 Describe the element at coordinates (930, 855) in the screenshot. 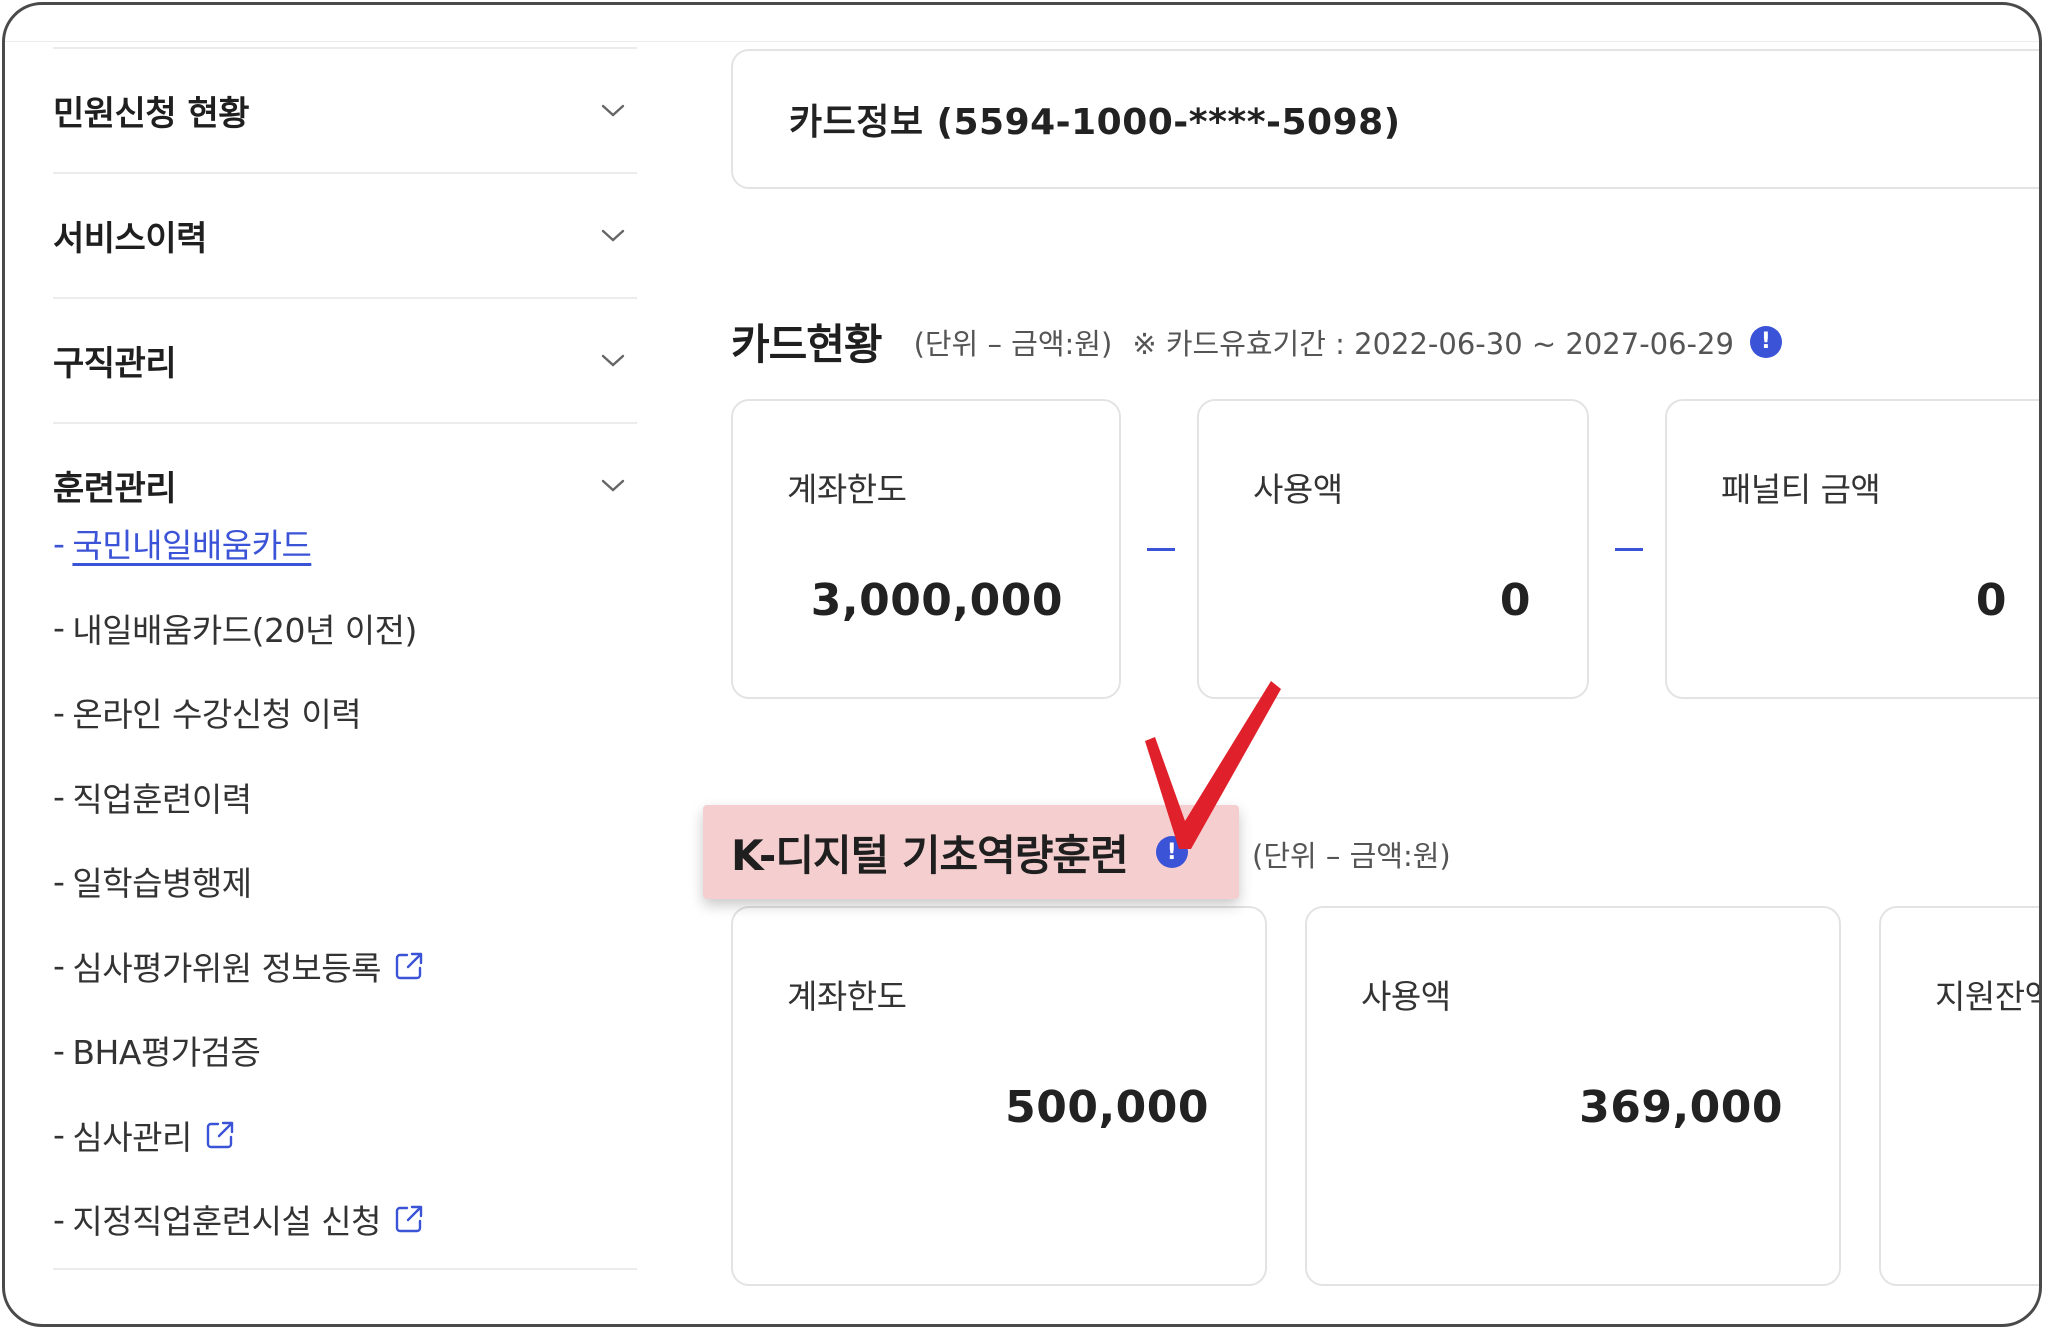

I see `k-digital-title: K-디지털 기초역량훈련` at that location.